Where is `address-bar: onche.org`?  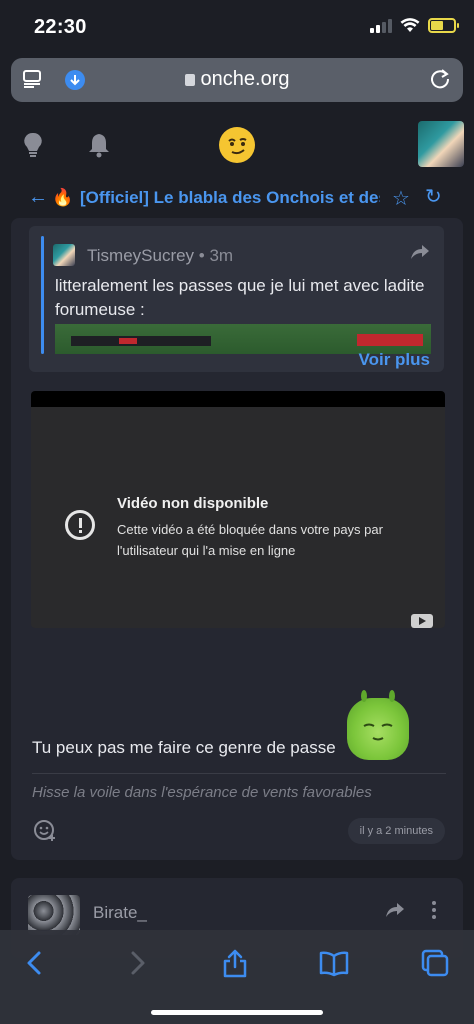
address-bar: onche.org is located at coordinates (237, 80).